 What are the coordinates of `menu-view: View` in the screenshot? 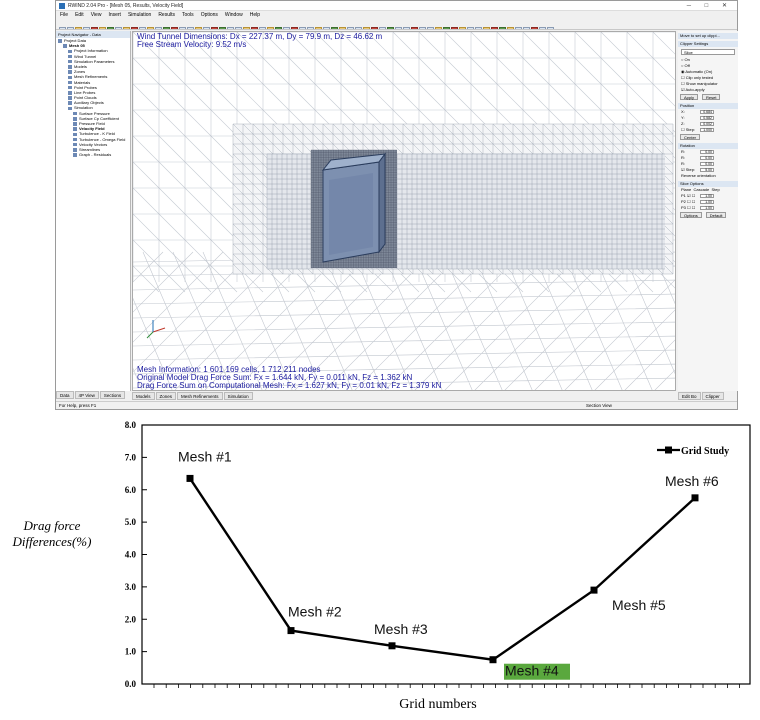 It's located at (96, 15).